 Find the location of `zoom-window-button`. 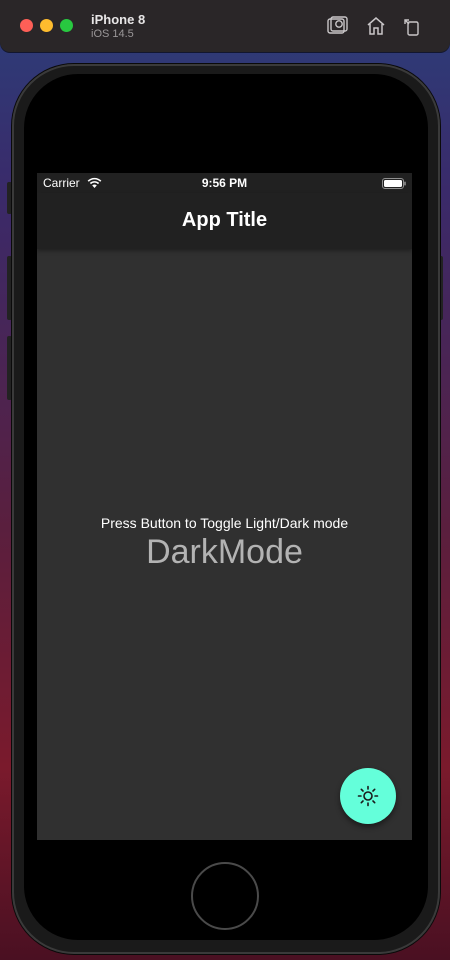

zoom-window-button is located at coordinates (66, 25).